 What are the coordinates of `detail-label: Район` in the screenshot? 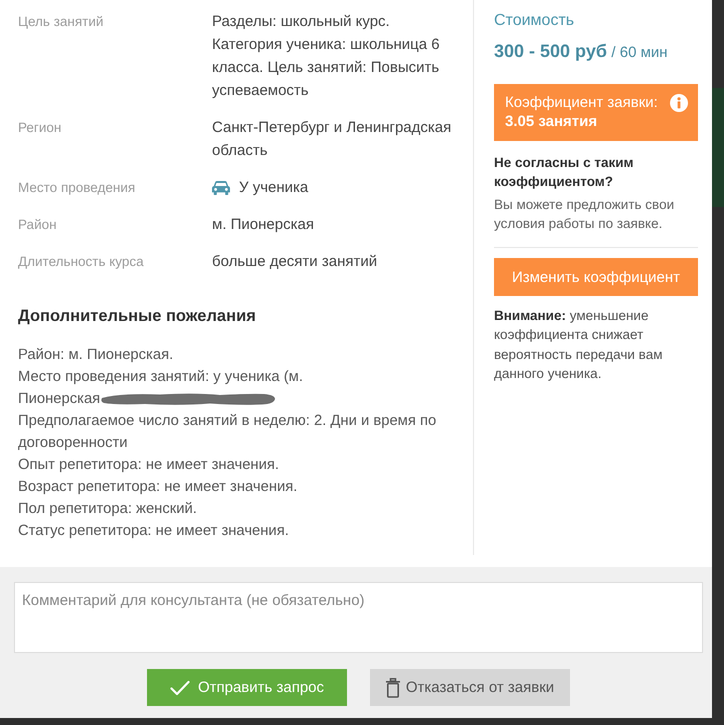 It's located at (38, 225).